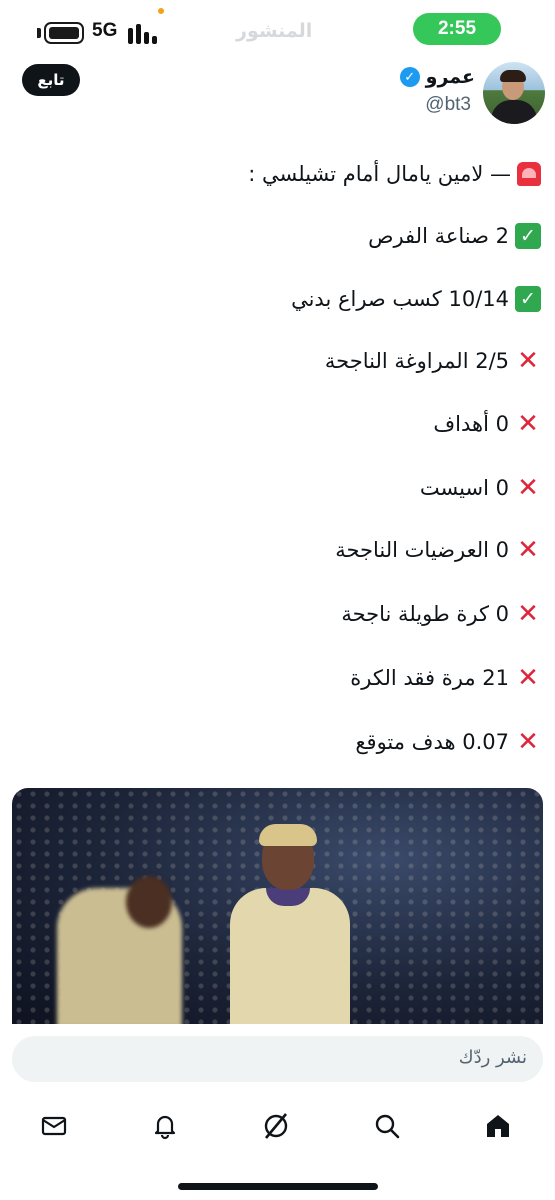  I want to click on display-name: عمرو, so click(450, 77).